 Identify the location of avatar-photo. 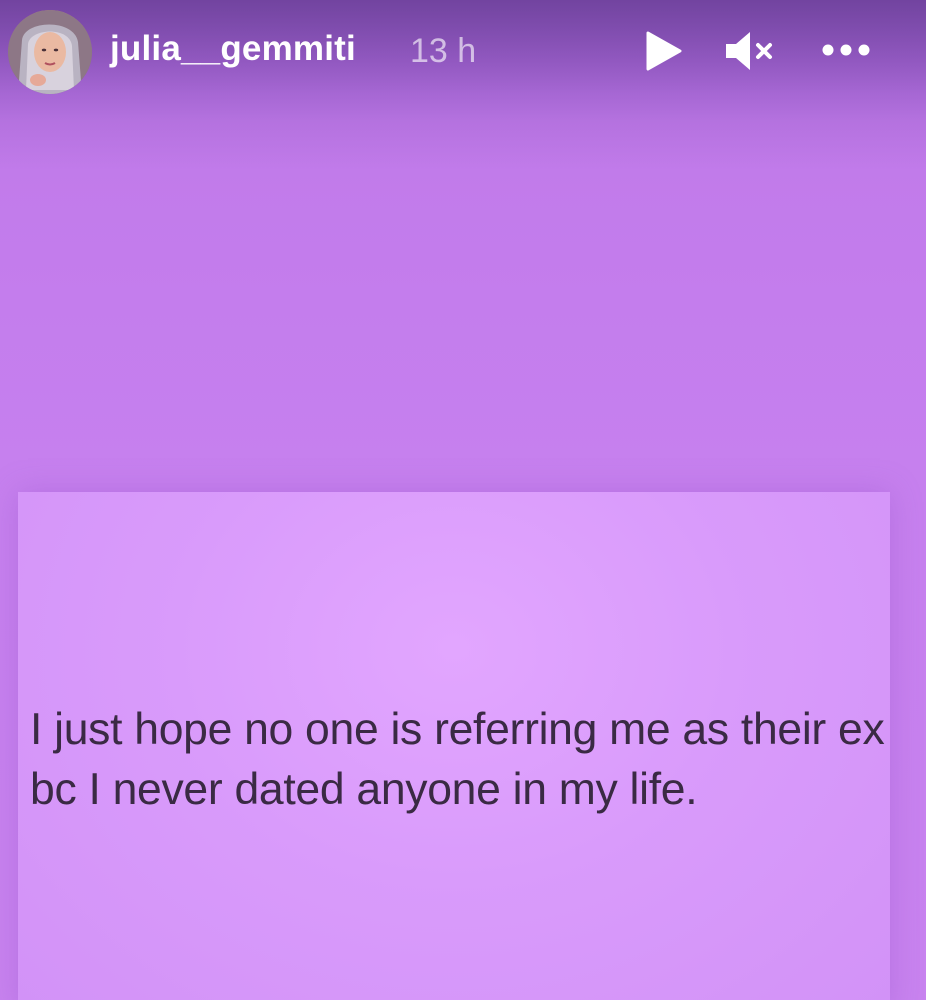
(50, 52).